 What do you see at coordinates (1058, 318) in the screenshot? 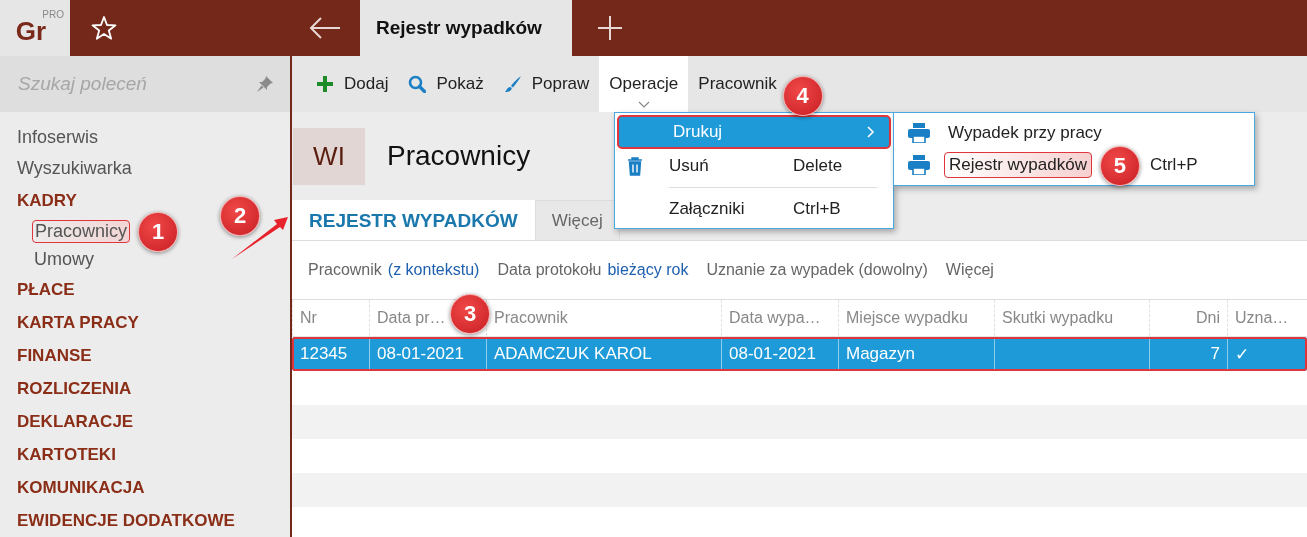
I see `column-header: Skutki wypadku` at bounding box center [1058, 318].